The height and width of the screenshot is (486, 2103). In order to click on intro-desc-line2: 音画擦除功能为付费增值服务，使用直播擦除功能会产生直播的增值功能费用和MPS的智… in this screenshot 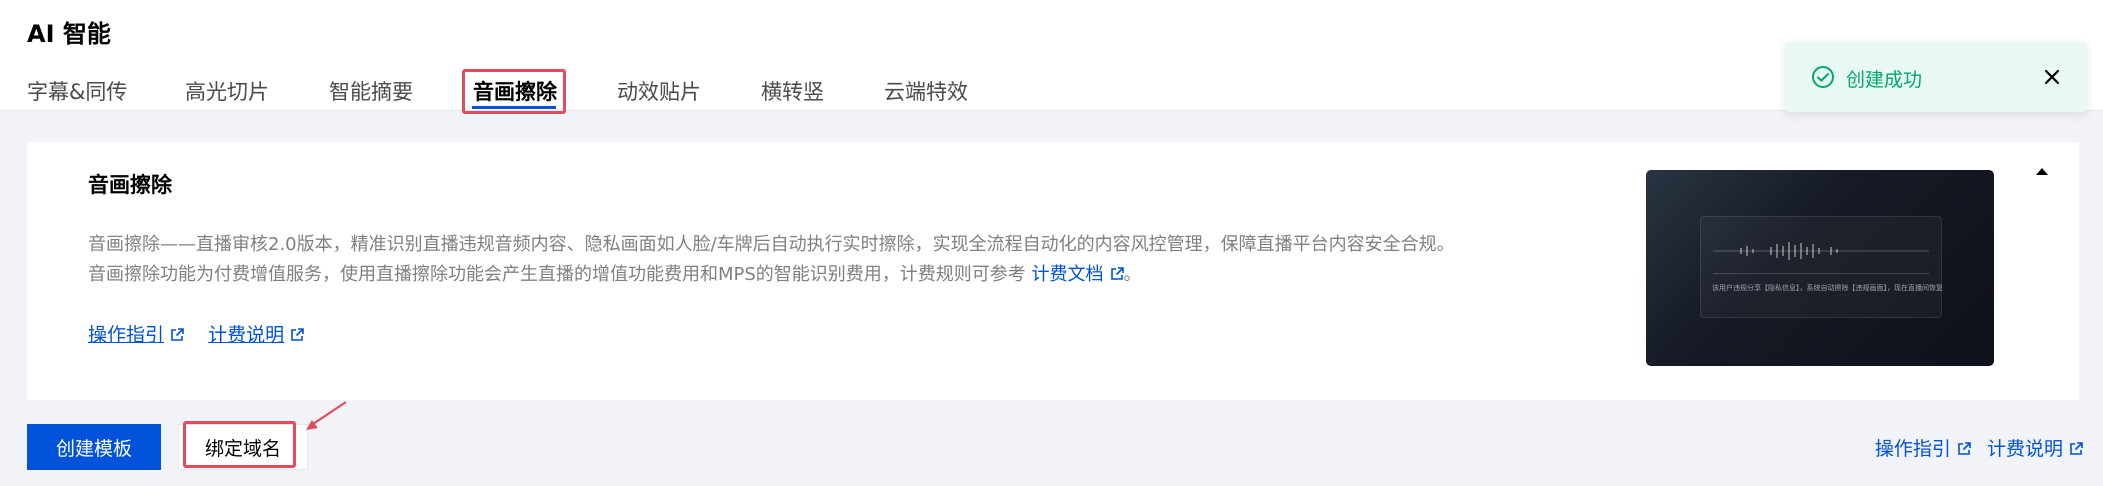, I will do `click(838, 275)`.